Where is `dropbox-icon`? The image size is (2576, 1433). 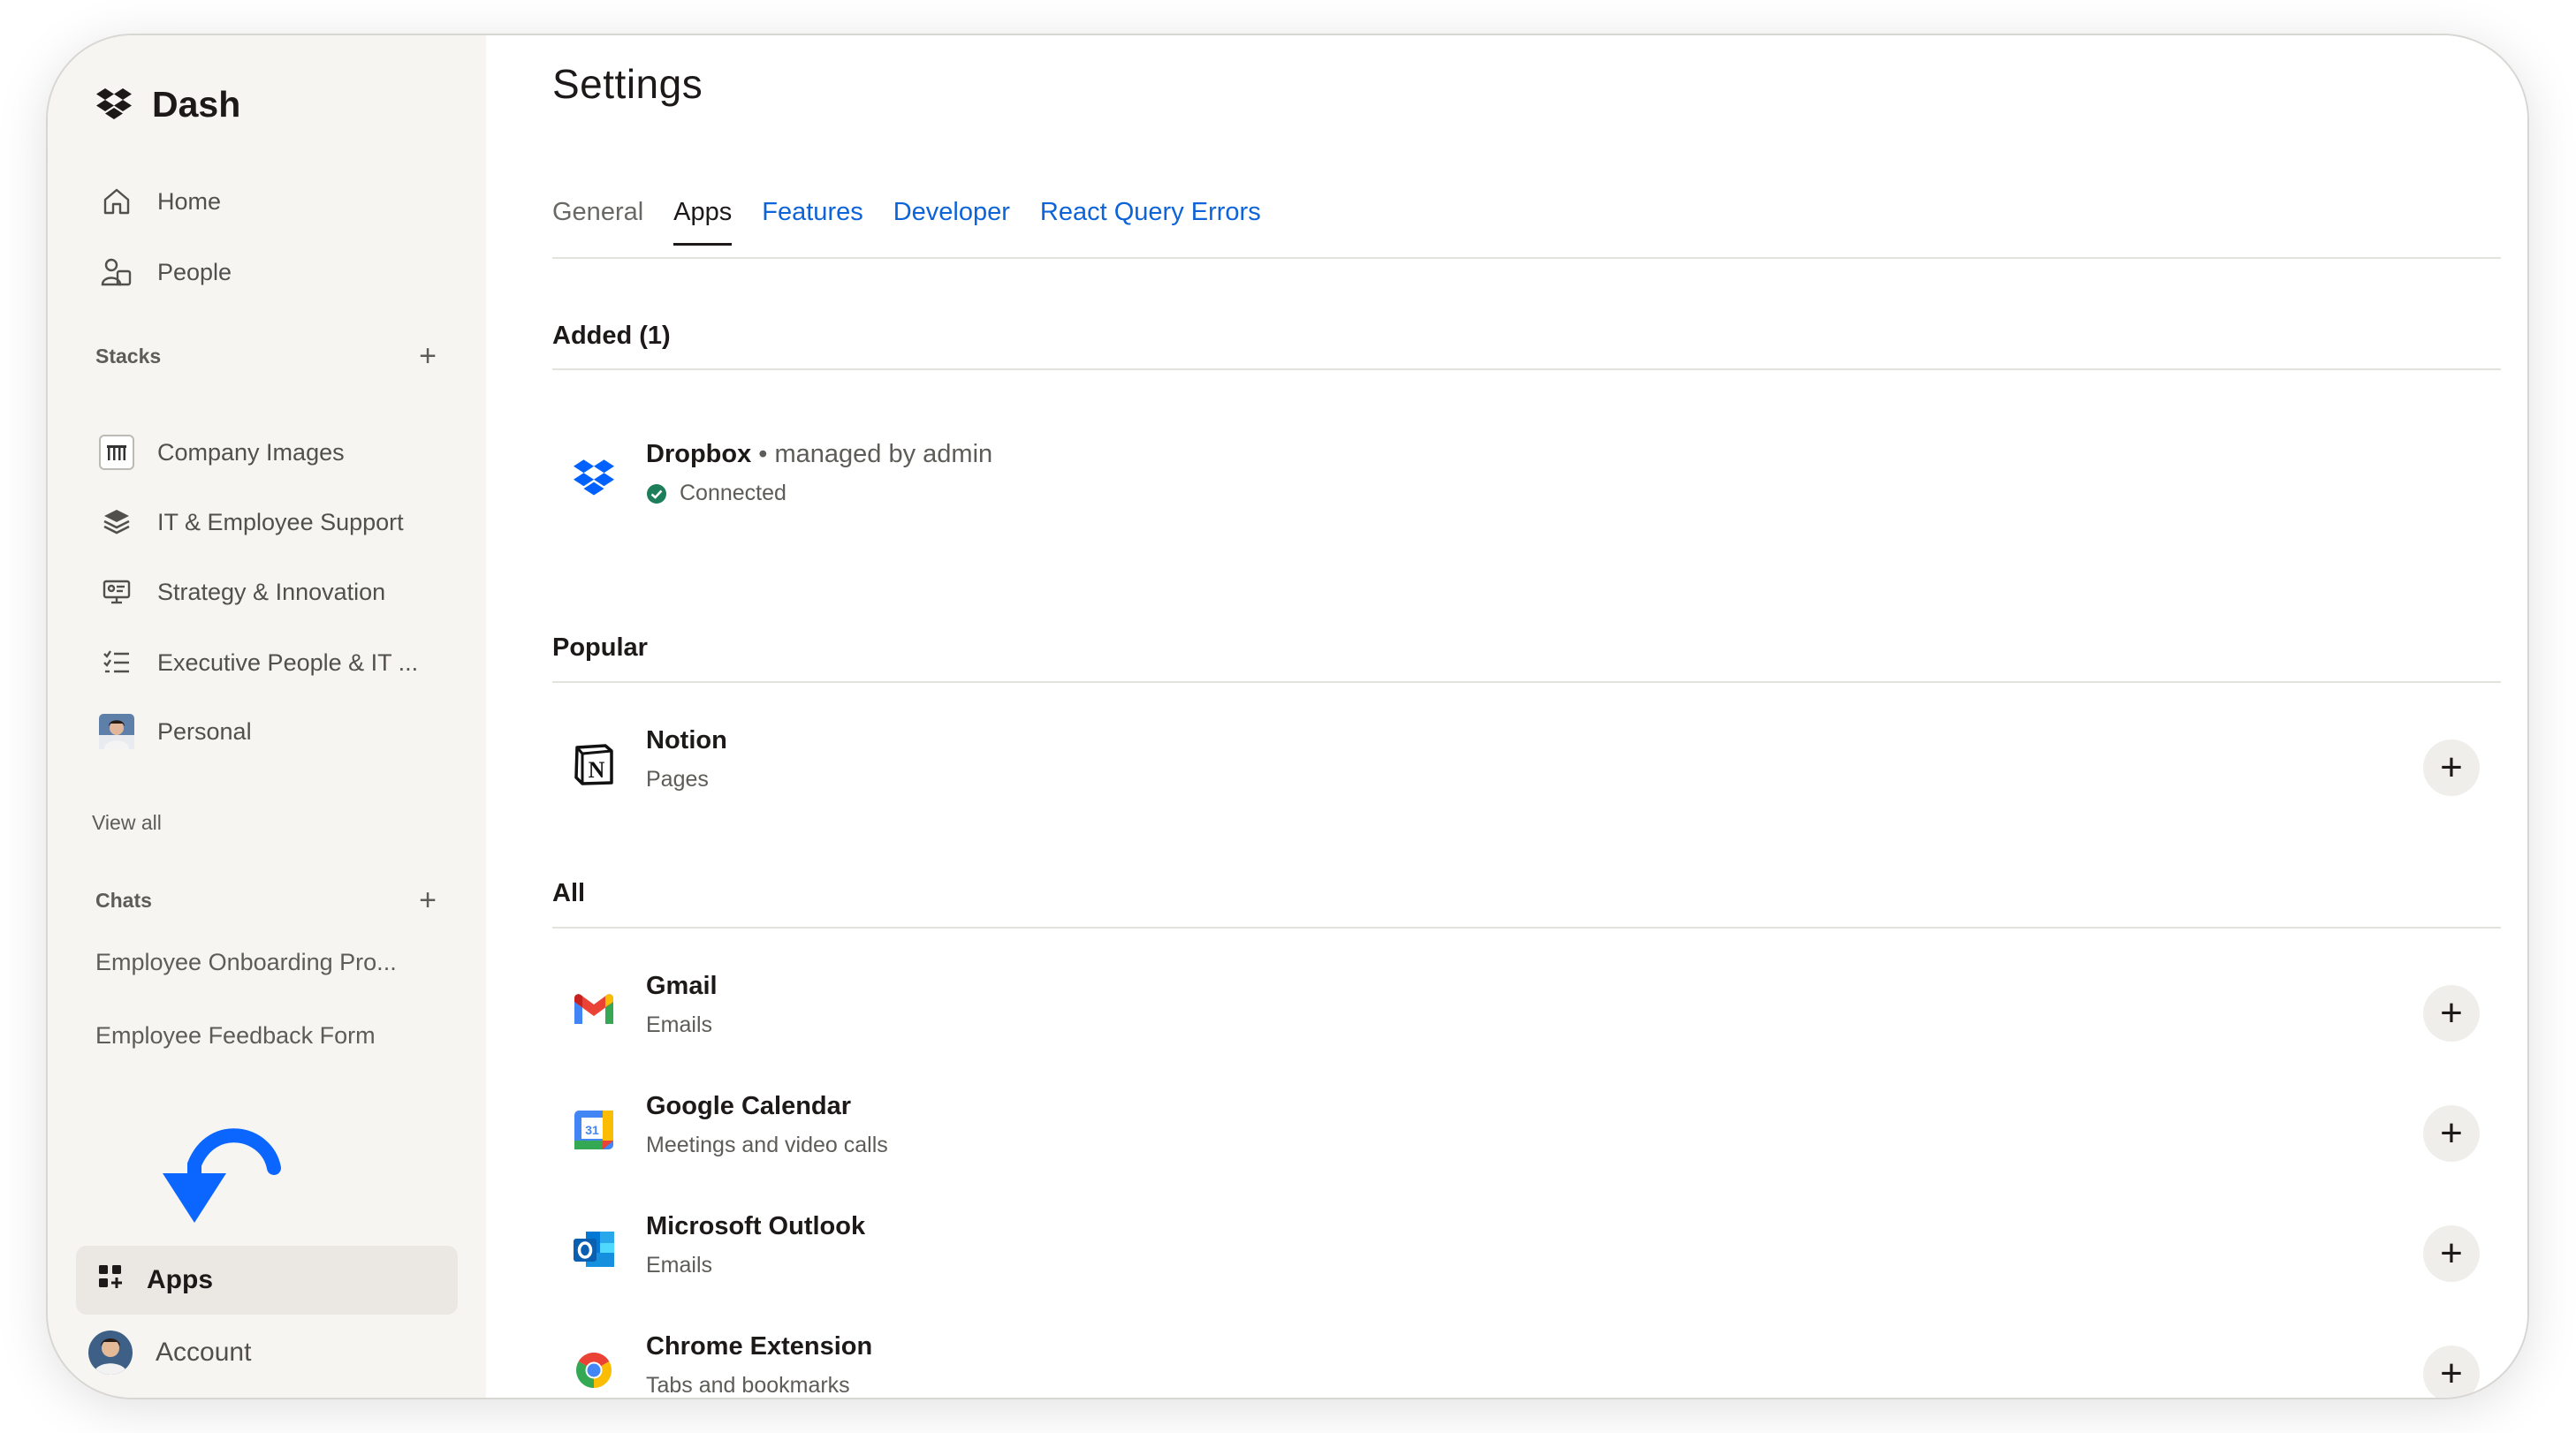 dropbox-icon is located at coordinates (594, 478).